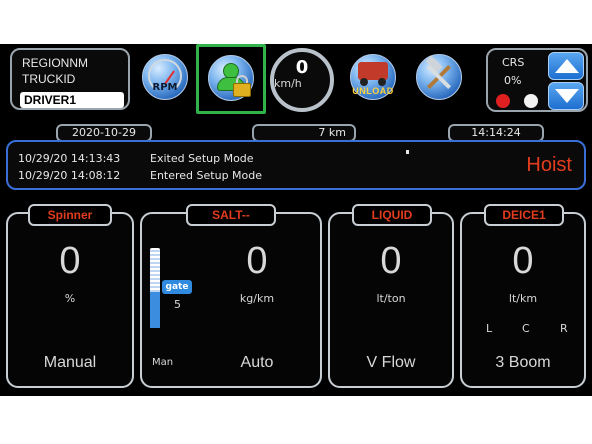 The image size is (592, 444). What do you see at coordinates (177, 304) in the screenshot?
I see `gate-value: 5` at bounding box center [177, 304].